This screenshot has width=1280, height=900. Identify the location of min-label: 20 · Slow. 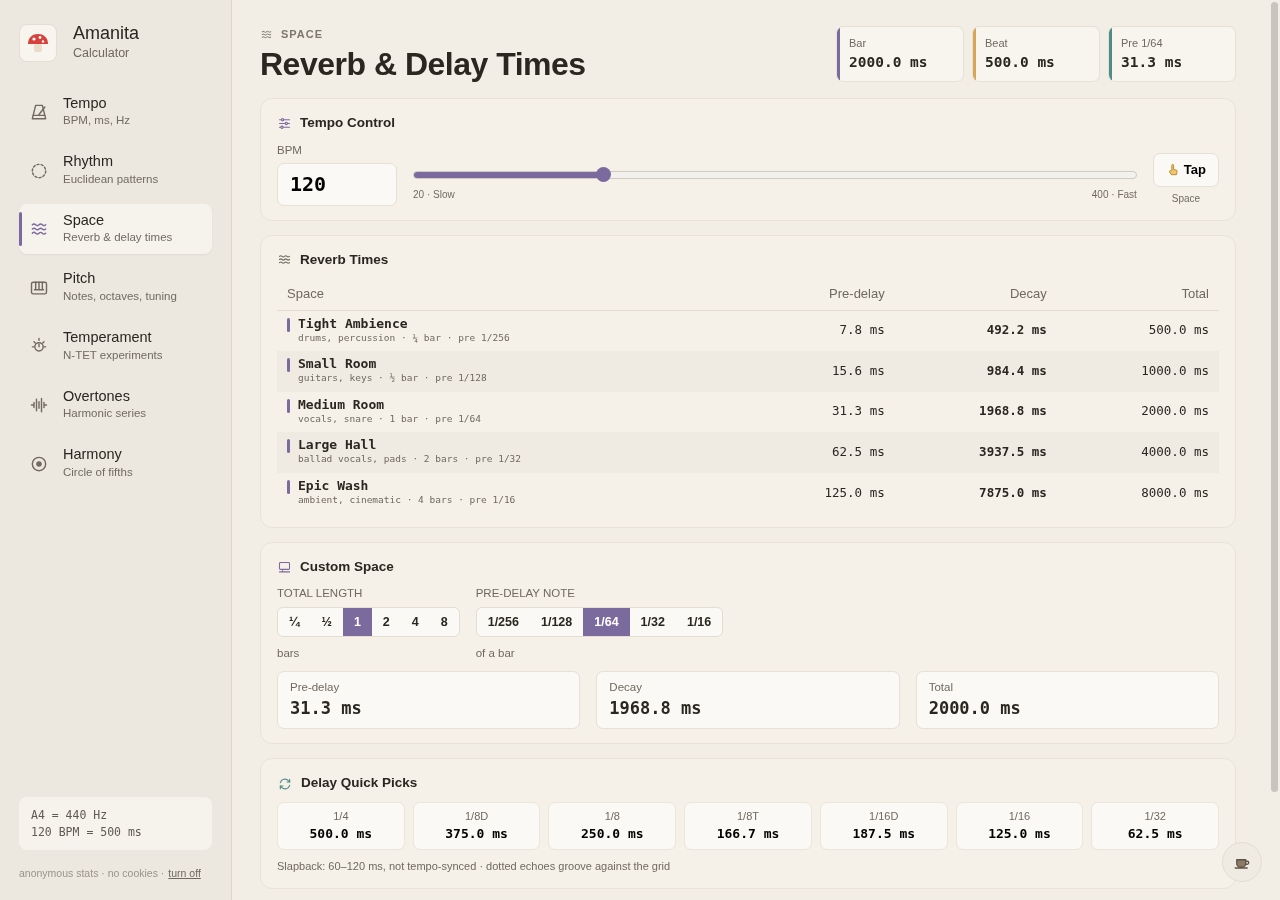
(434, 194).